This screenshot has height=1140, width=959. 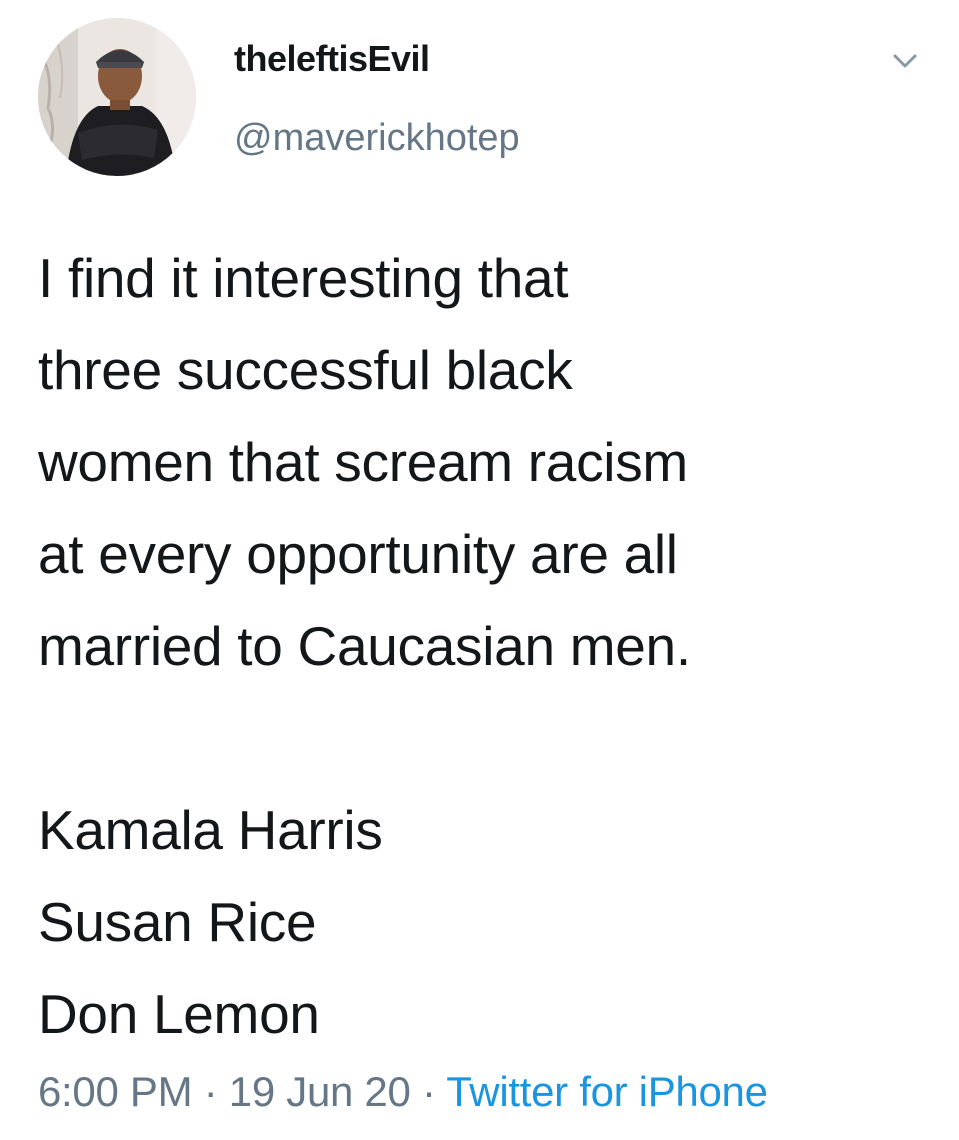 I want to click on tweet-time: 6:00 PM, so click(x=115, y=1091).